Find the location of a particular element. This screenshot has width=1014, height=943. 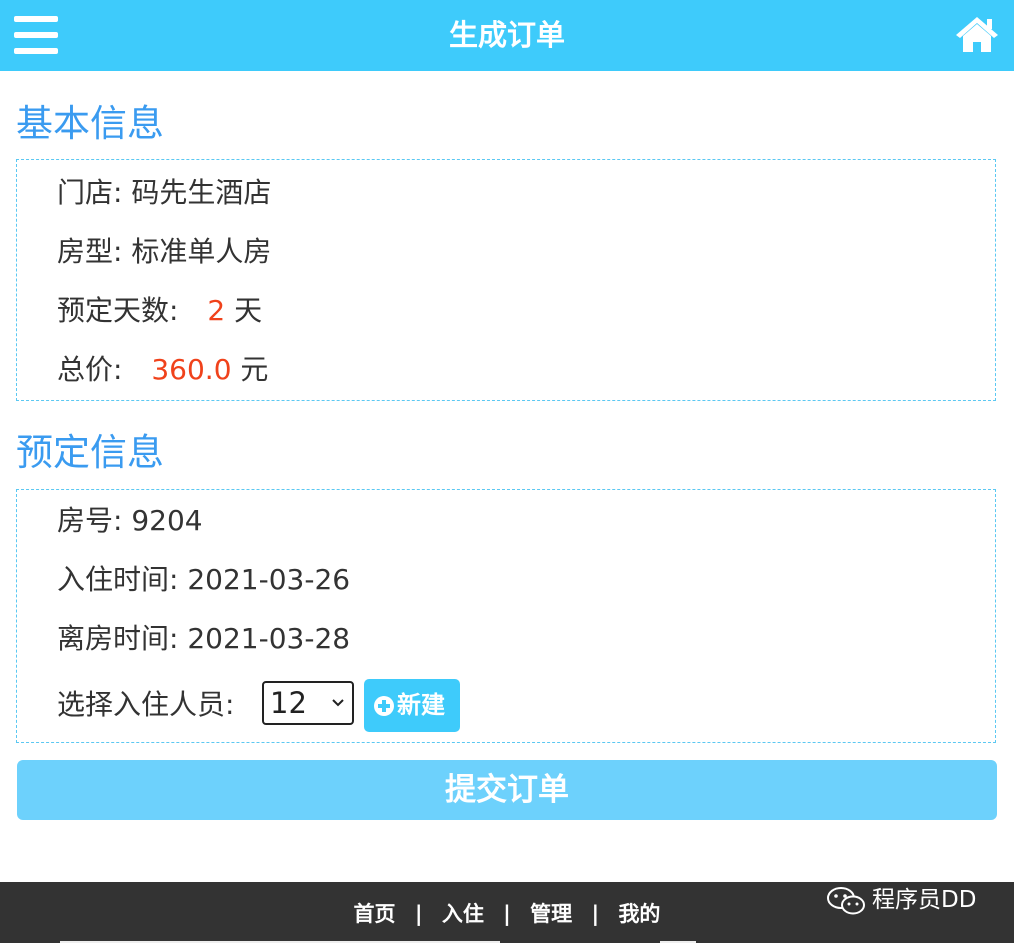

chevron-down-icon is located at coordinates (338, 703).